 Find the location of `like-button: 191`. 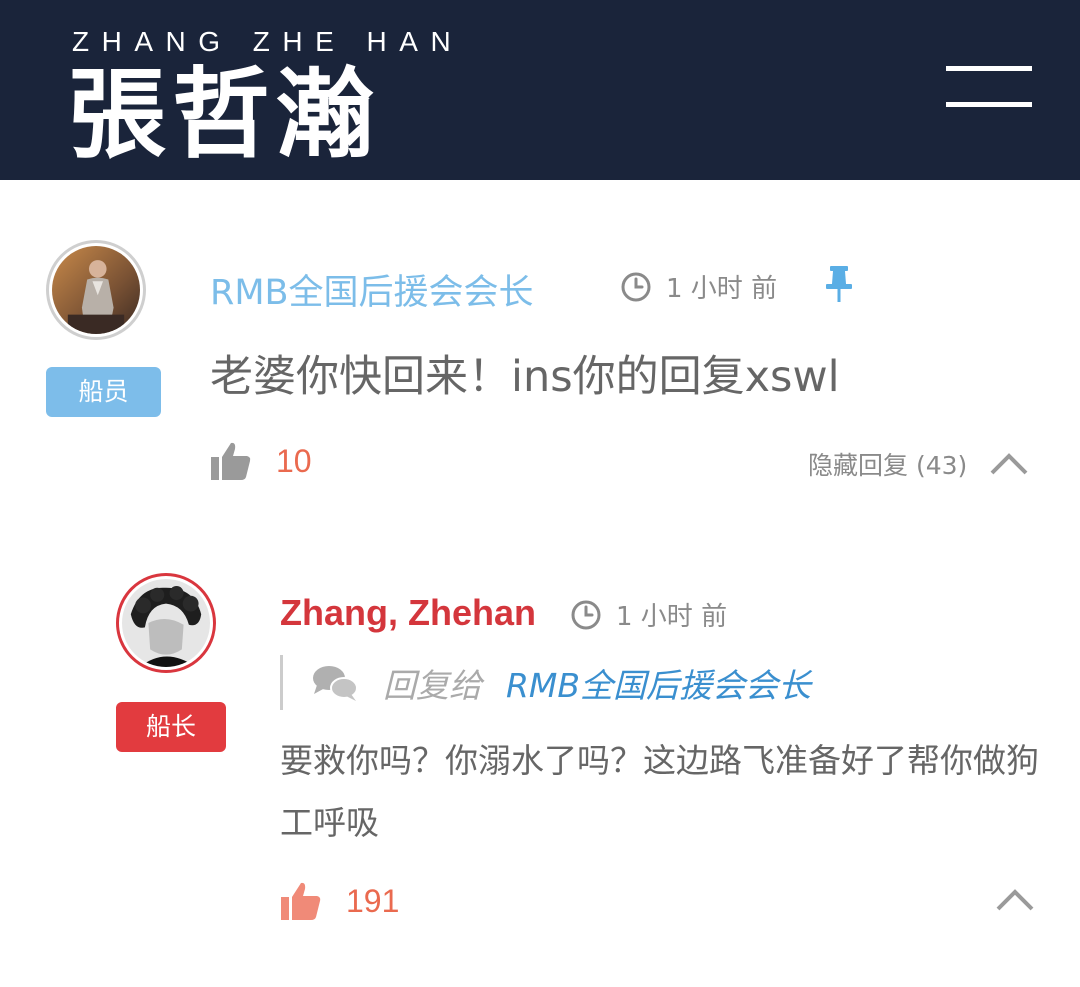

like-button: 191 is located at coordinates (339, 901).